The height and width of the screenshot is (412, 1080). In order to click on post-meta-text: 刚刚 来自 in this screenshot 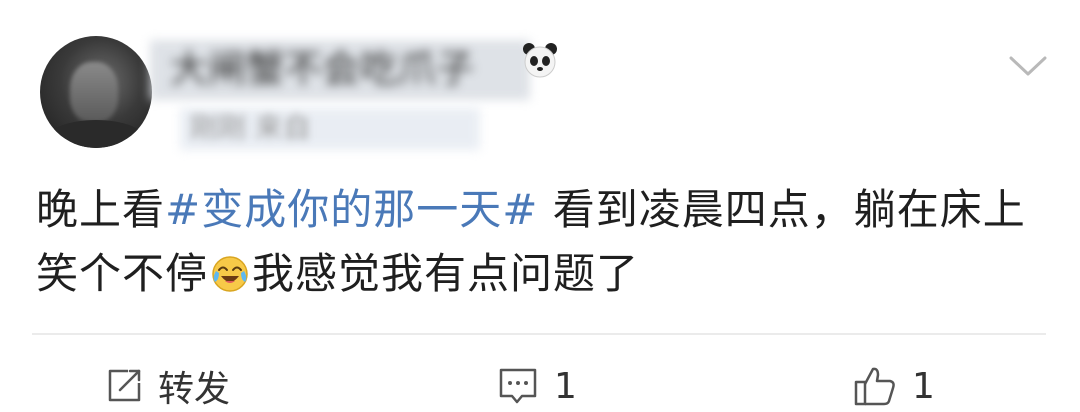, I will do `click(250, 127)`.